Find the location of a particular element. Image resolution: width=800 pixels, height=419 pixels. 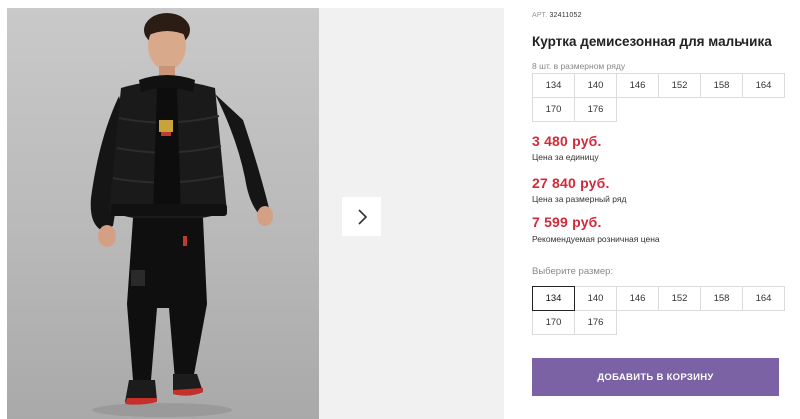

add-to-cart-button: ДОБАВИТЬ В КОРЗИНУ is located at coordinates (655, 377).